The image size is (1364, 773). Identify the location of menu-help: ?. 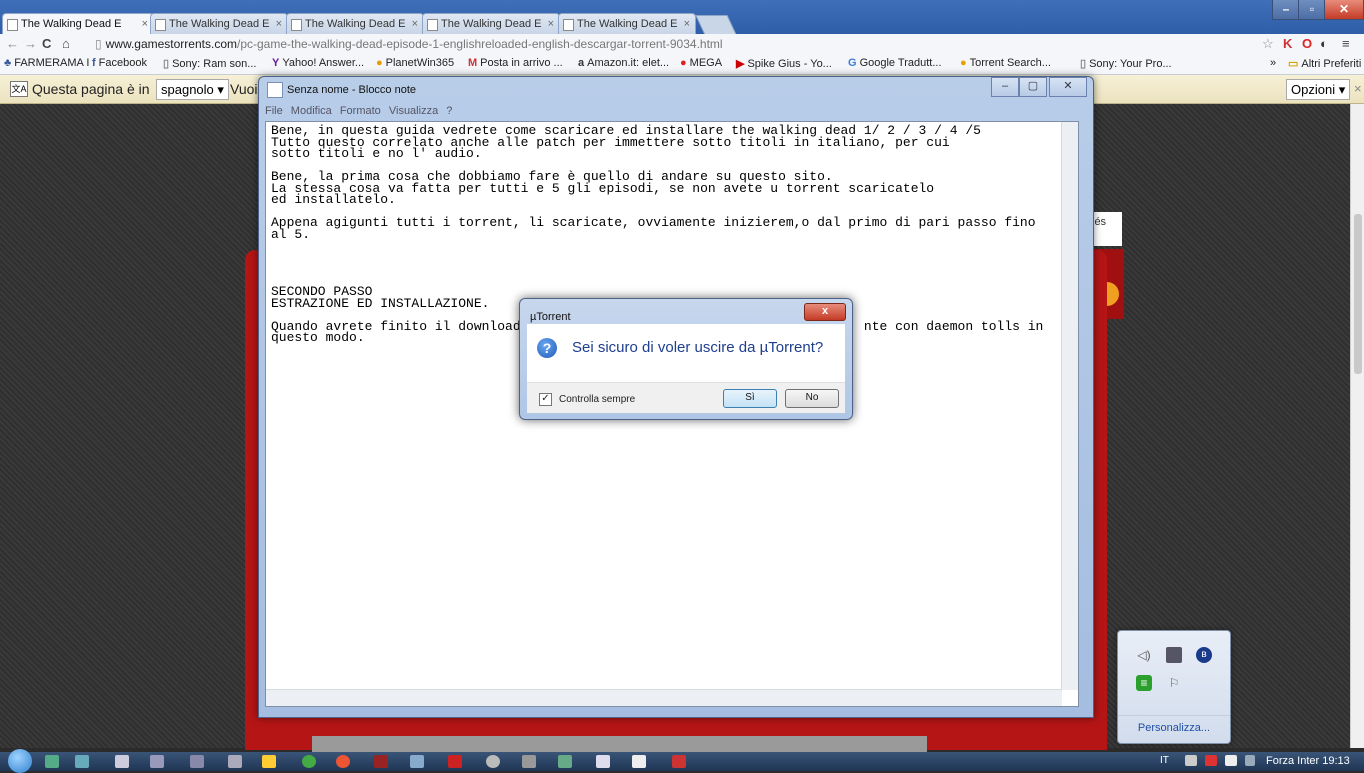
(449, 111).